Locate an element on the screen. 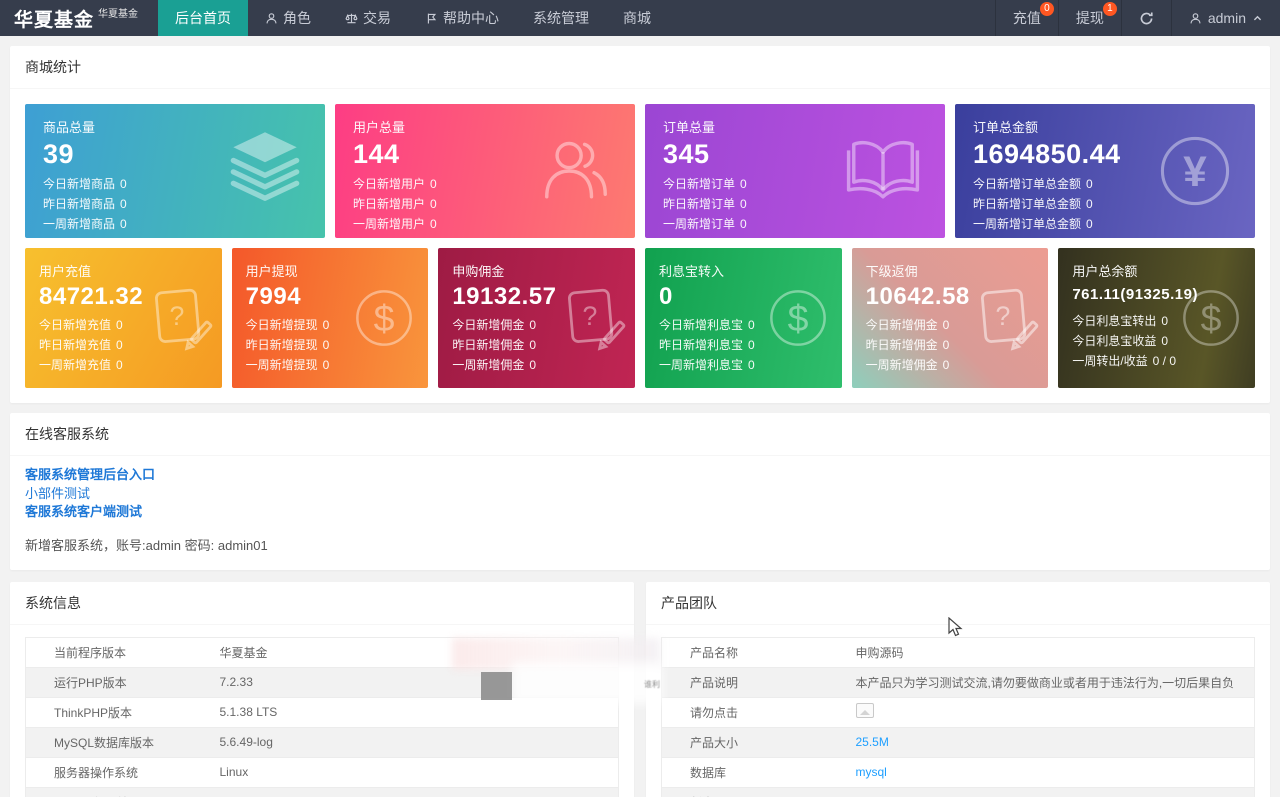 The image size is (1280, 797). row-value: 25.5M is located at coordinates (1049, 742).